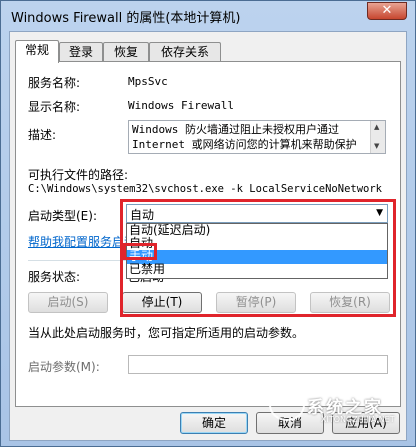 This screenshot has height=447, width=416. Describe the element at coordinates (214, 423) in the screenshot. I see `ok-button: 确定` at that location.